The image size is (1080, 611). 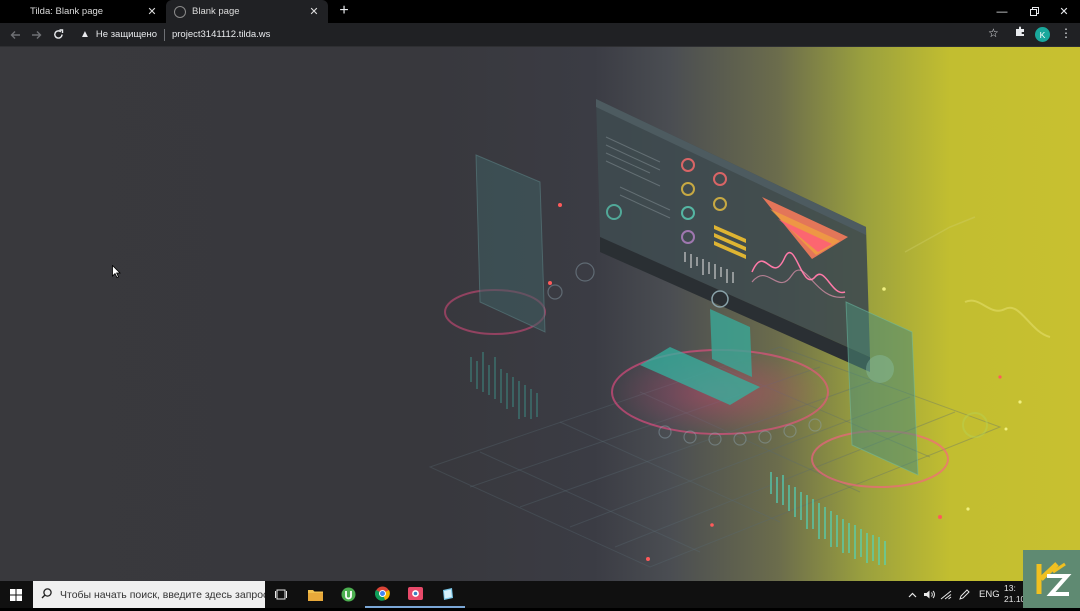 What do you see at coordinates (912, 594) in the screenshot?
I see `tray-chevron-up-icon` at bounding box center [912, 594].